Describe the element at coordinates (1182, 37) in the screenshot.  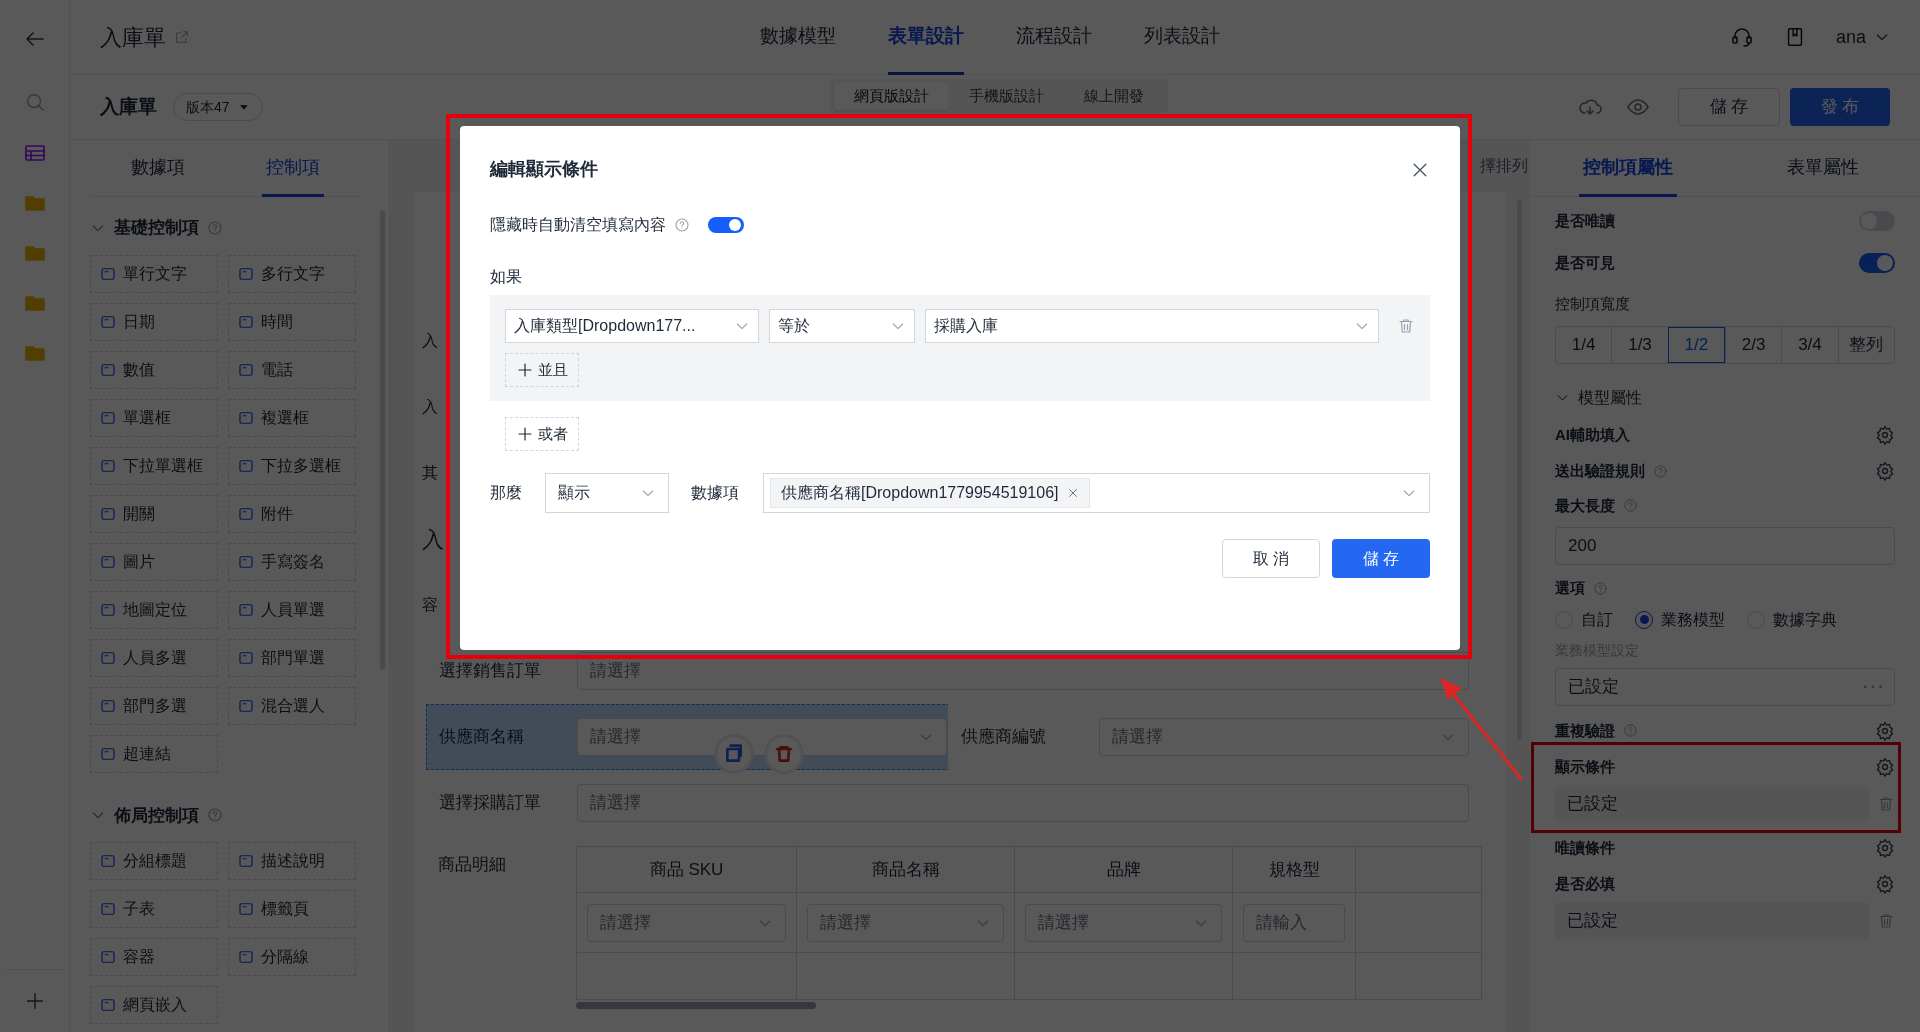
I see `nav-tab: 列表設計` at that location.